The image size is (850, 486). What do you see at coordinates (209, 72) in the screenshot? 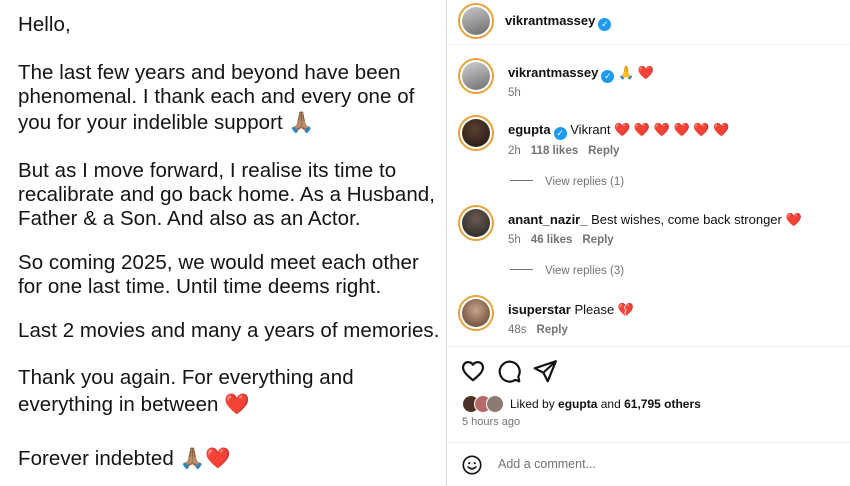
I see `post-text-line: The last few years and beyond have been` at bounding box center [209, 72].